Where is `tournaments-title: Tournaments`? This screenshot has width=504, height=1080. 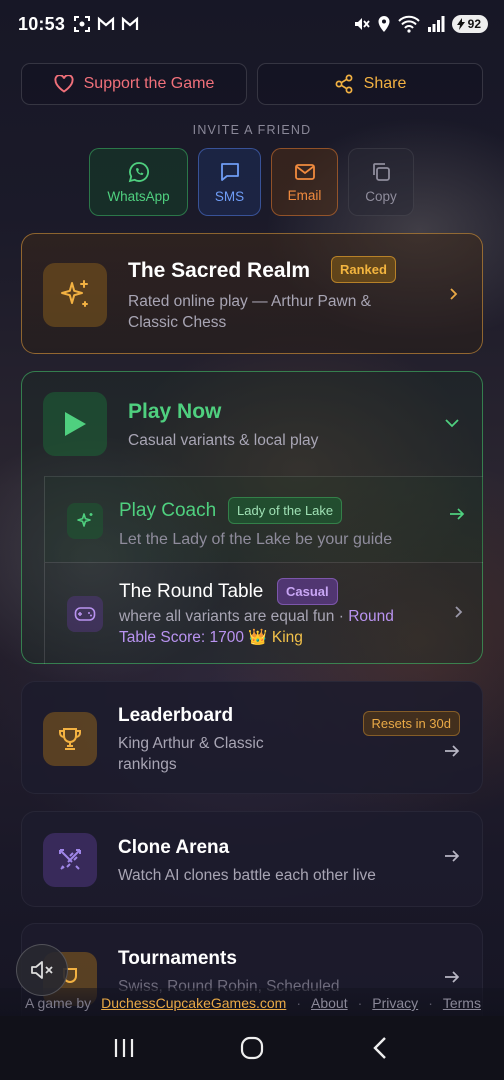 tournaments-title: Tournaments is located at coordinates (177, 958).